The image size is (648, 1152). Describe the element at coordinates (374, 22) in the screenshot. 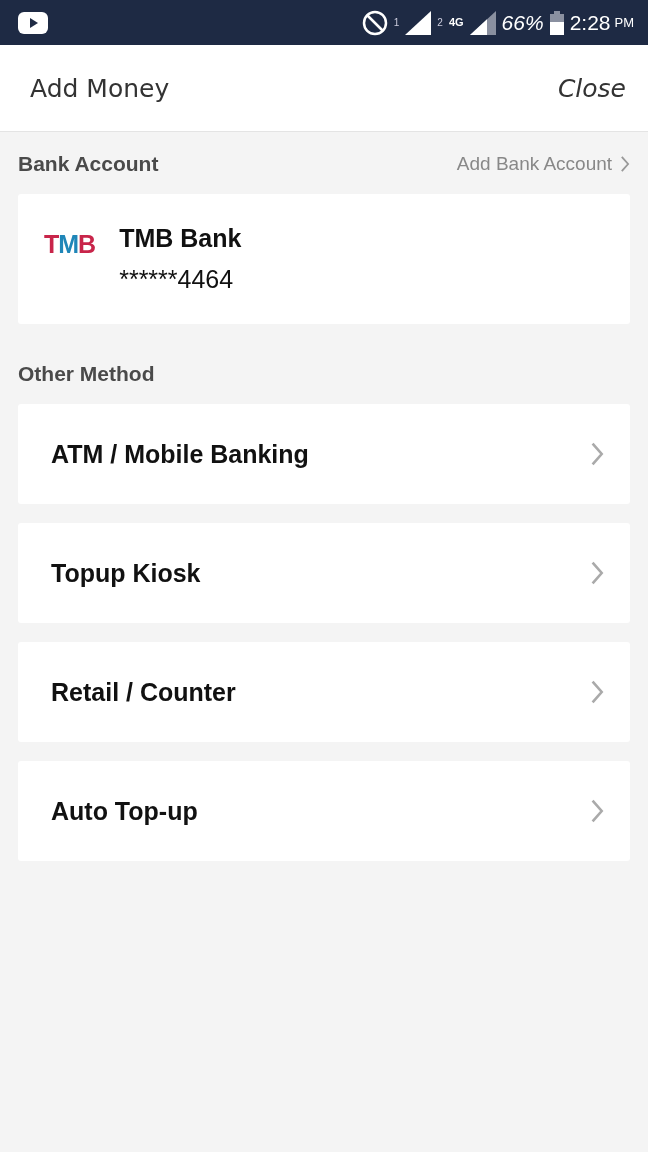

I see `do-not-disturb-icon` at that location.